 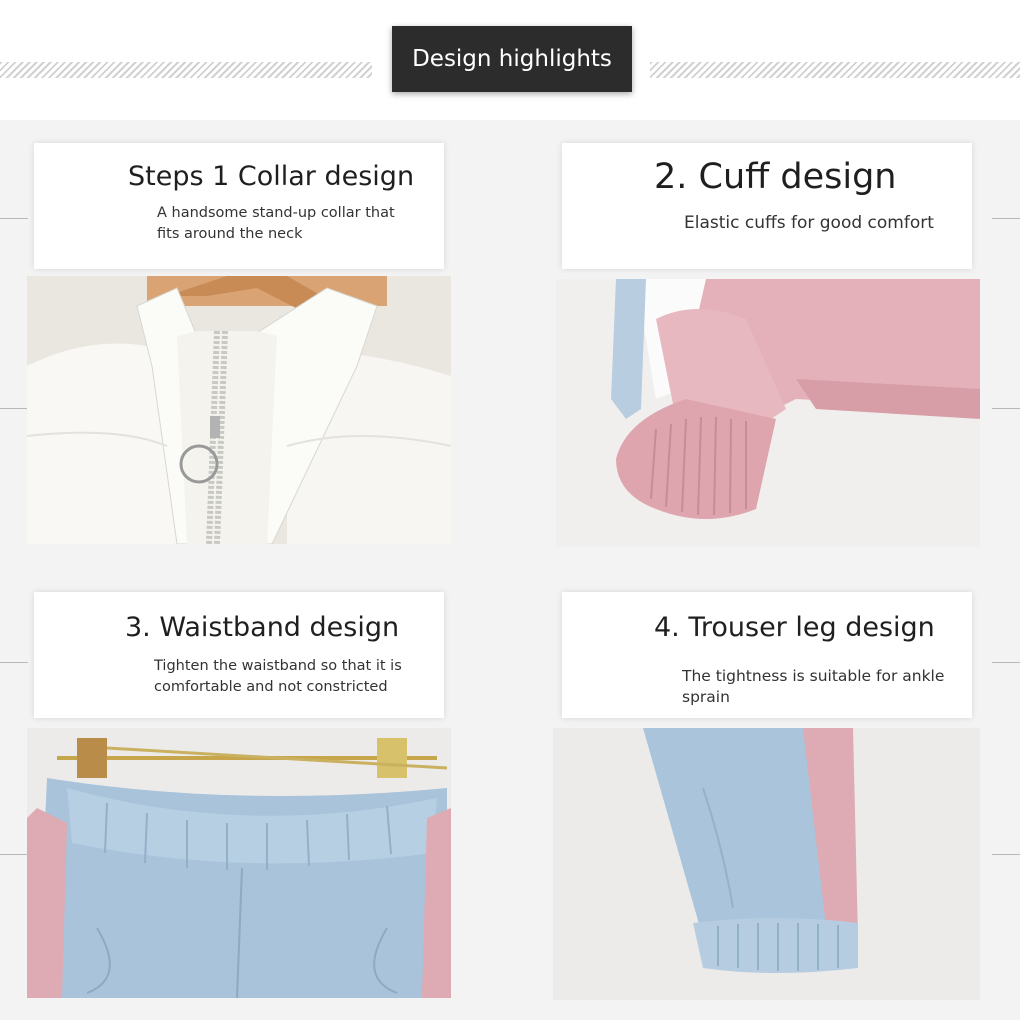 I want to click on header-hatch-right, so click(x=835, y=70).